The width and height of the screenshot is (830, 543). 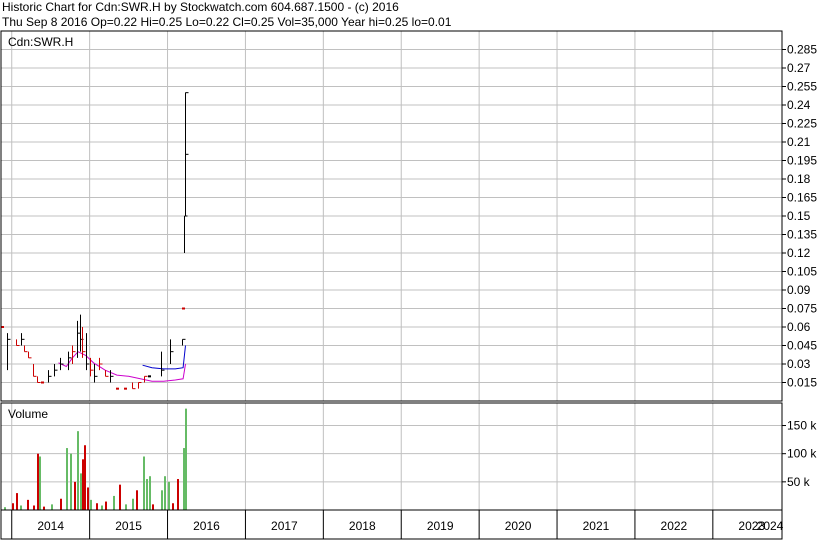 What do you see at coordinates (802, 272) in the screenshot?
I see `price-tick-label: 0.105` at bounding box center [802, 272].